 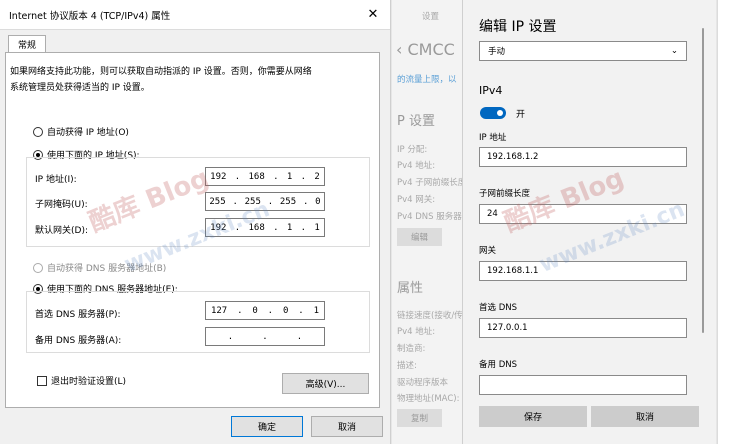 I want to click on gateway-octet: 168, so click(x=256, y=227).